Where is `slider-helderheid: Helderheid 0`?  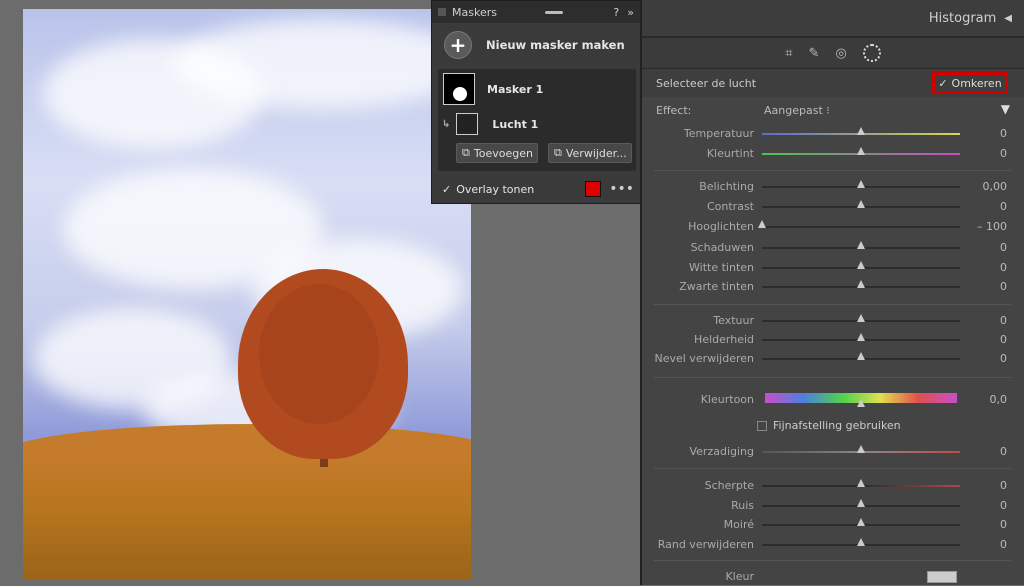 slider-helderheid: Helderheid 0 is located at coordinates (833, 340).